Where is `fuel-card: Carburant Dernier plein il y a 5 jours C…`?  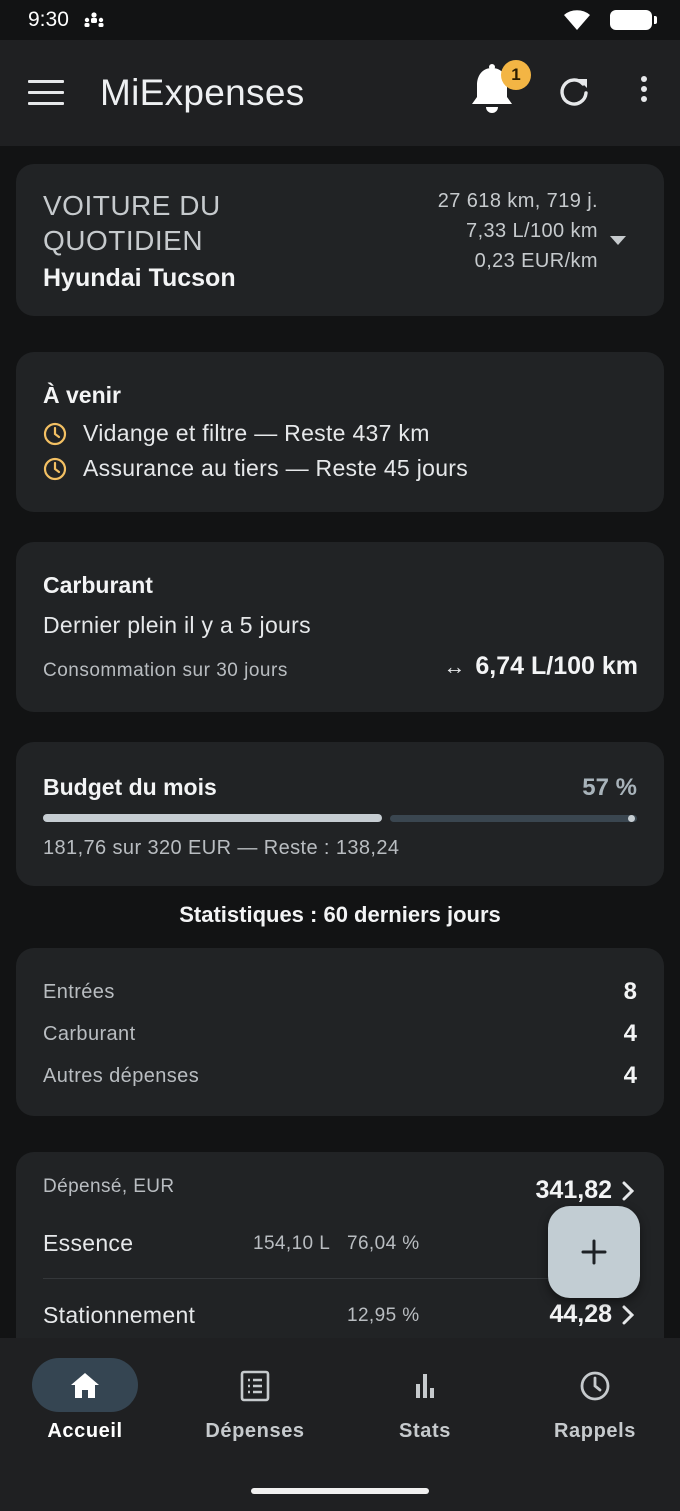
fuel-card: Carburant Dernier plein il y a 5 jours C… is located at coordinates (340, 627).